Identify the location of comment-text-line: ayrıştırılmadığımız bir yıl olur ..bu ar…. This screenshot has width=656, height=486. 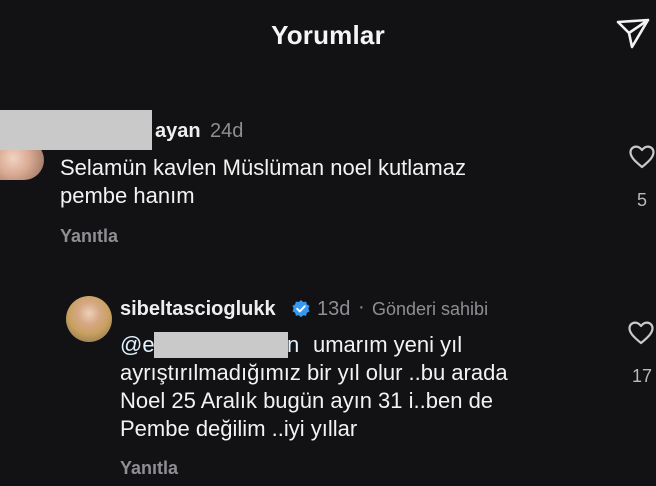
(314, 372).